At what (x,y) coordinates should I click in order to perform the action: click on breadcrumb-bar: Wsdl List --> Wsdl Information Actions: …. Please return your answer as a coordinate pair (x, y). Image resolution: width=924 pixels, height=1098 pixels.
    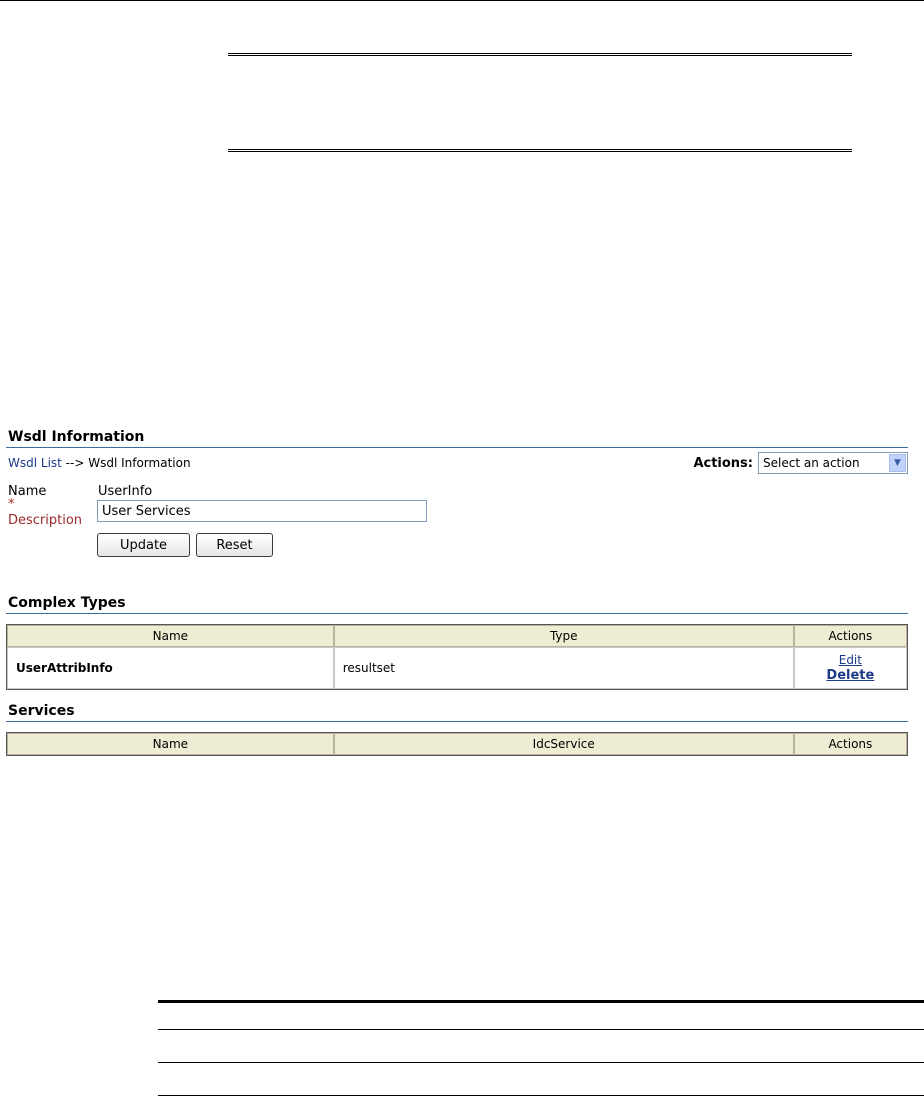
    Looking at the image, I should click on (457, 463).